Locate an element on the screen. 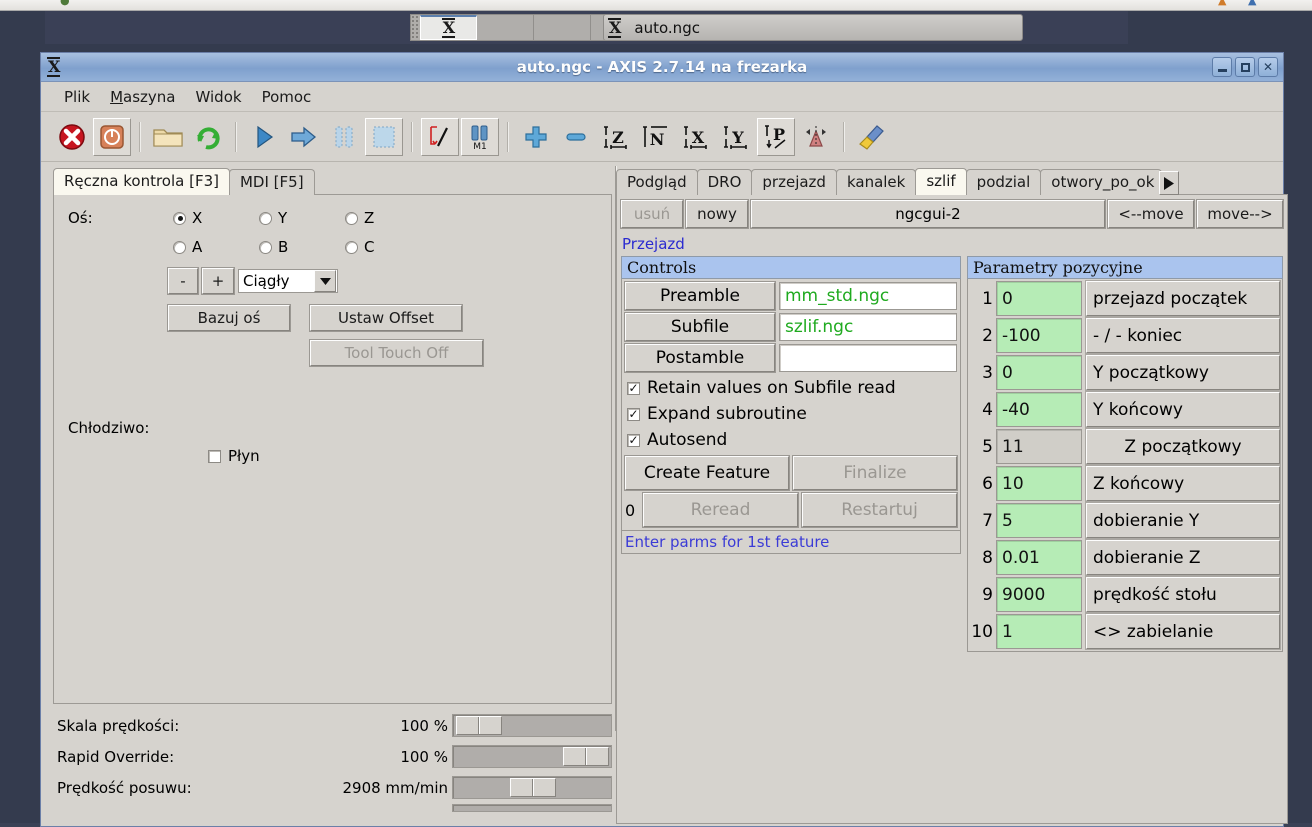 The image size is (1312, 827). param-label: dobieranie Z is located at coordinates (1183, 557).